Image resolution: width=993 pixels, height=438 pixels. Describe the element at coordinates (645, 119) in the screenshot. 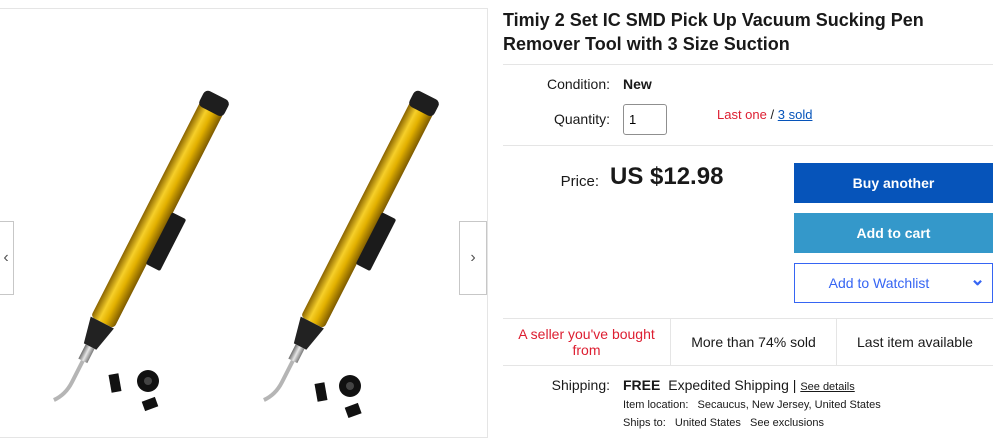

I see `quantity-input` at that location.